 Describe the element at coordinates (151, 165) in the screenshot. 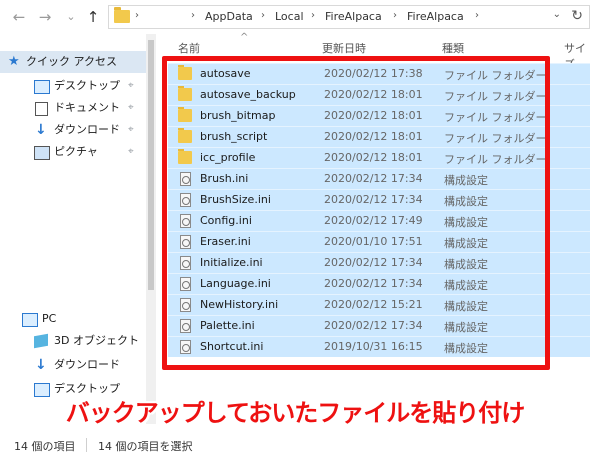

I see `sidebar-scrollbar-thumb` at that location.